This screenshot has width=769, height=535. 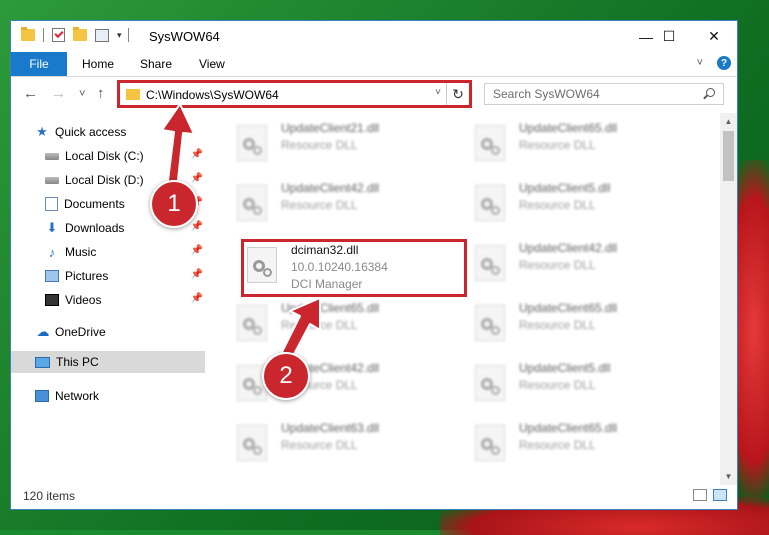 I want to click on pictures-icon, so click(x=52, y=276).